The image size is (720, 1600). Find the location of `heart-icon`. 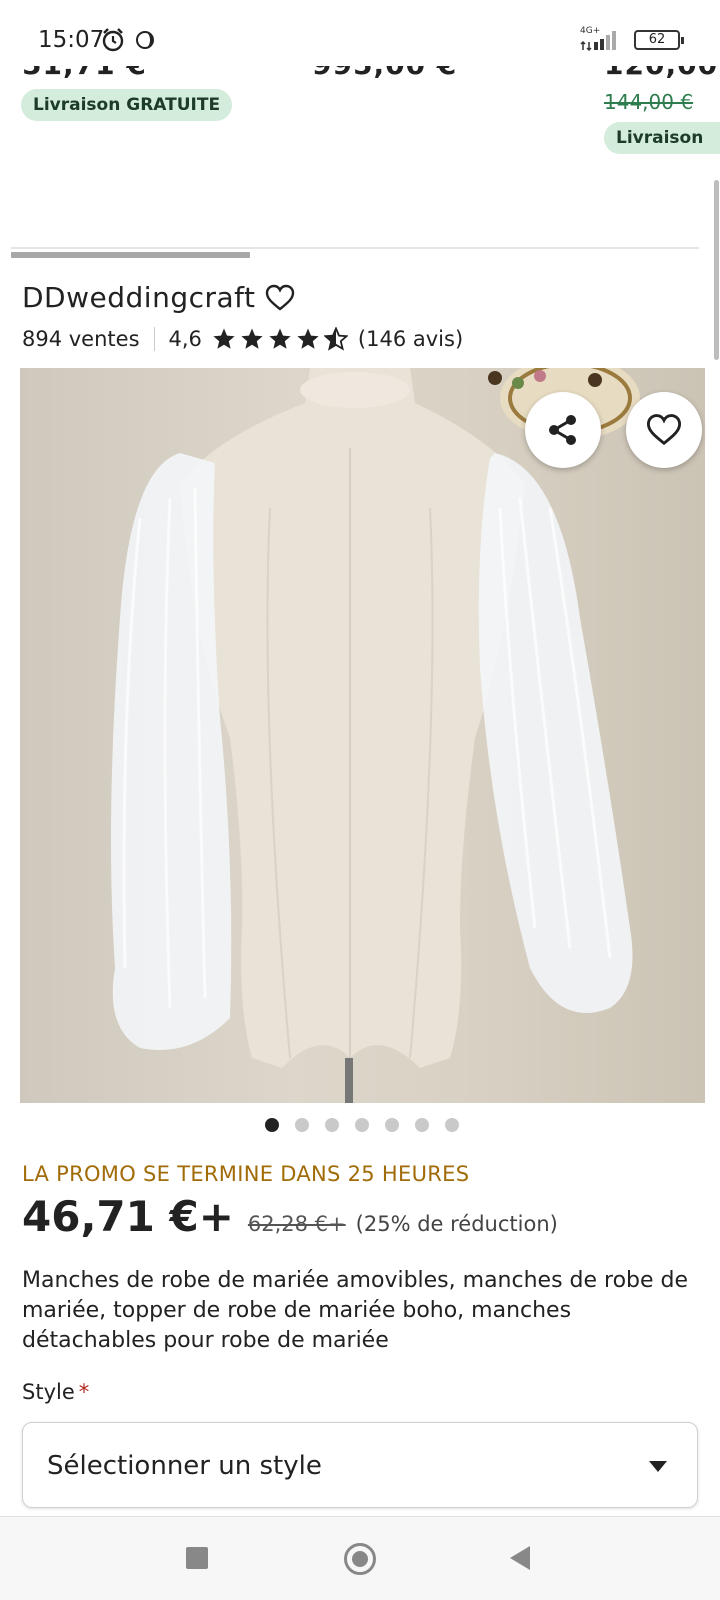

heart-icon is located at coordinates (664, 430).